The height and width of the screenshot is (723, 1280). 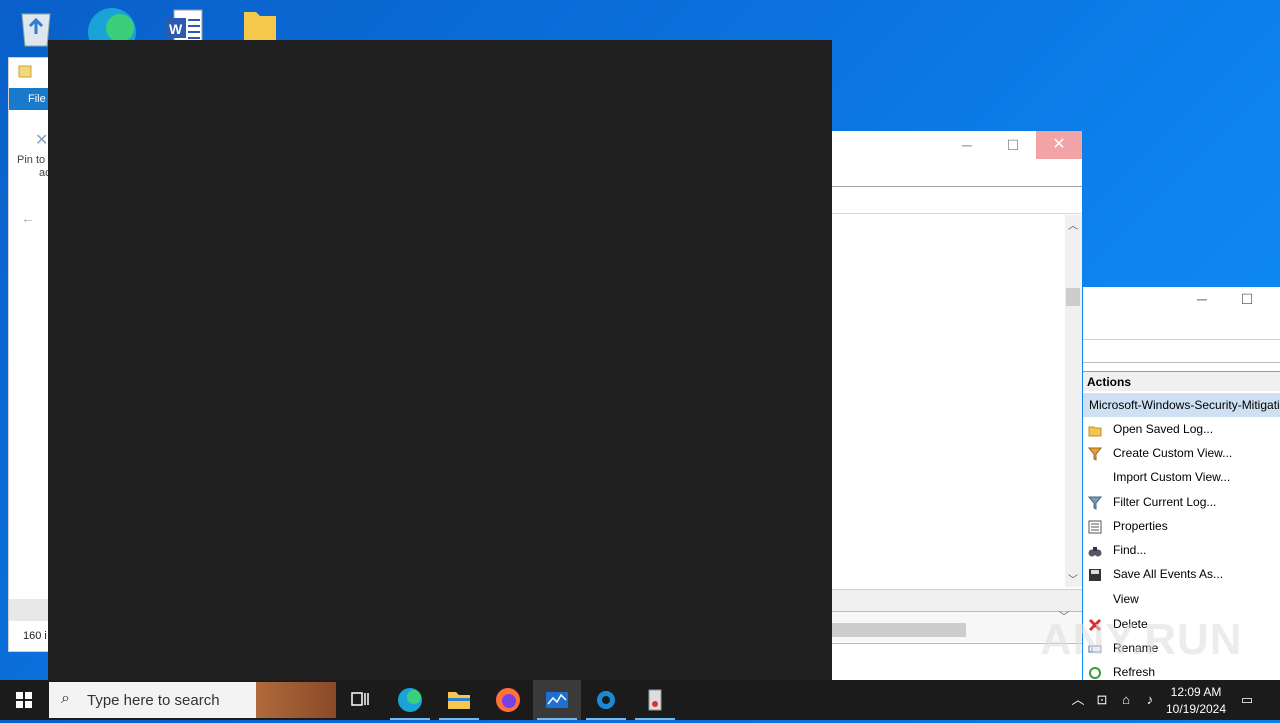 I want to click on action-label: View, so click(x=1126, y=599).